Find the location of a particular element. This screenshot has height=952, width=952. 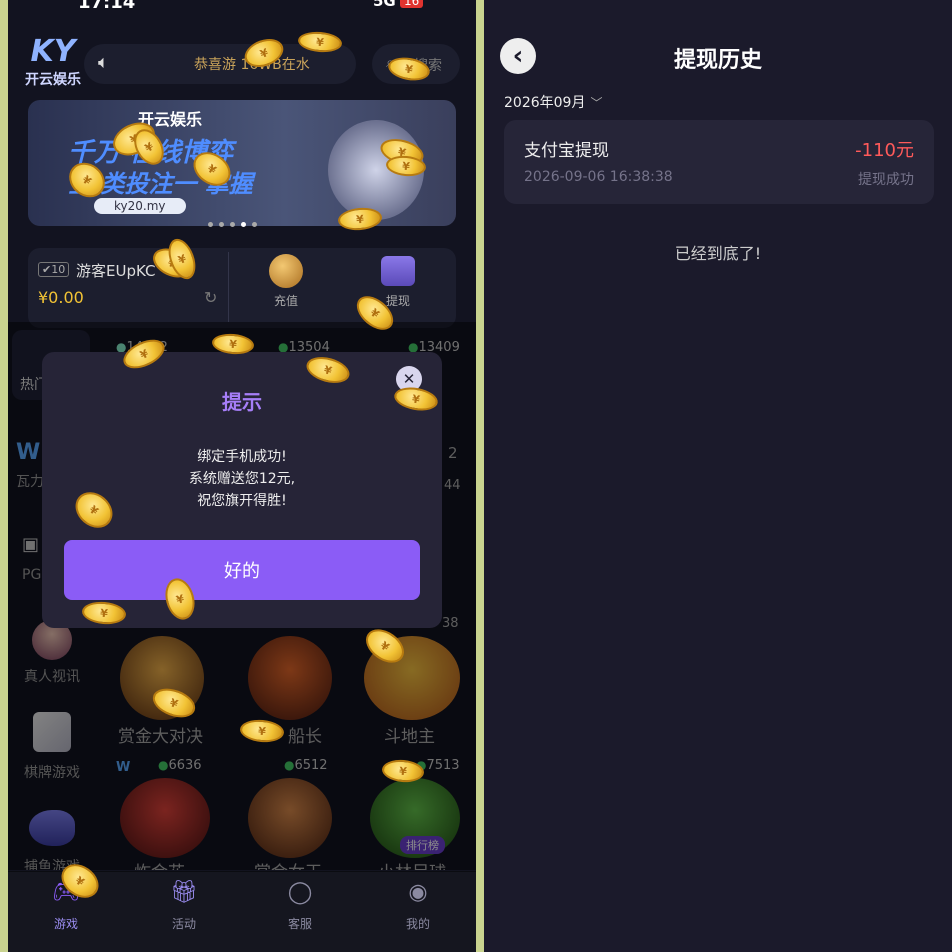

modal-title: 提示 is located at coordinates (242, 402).